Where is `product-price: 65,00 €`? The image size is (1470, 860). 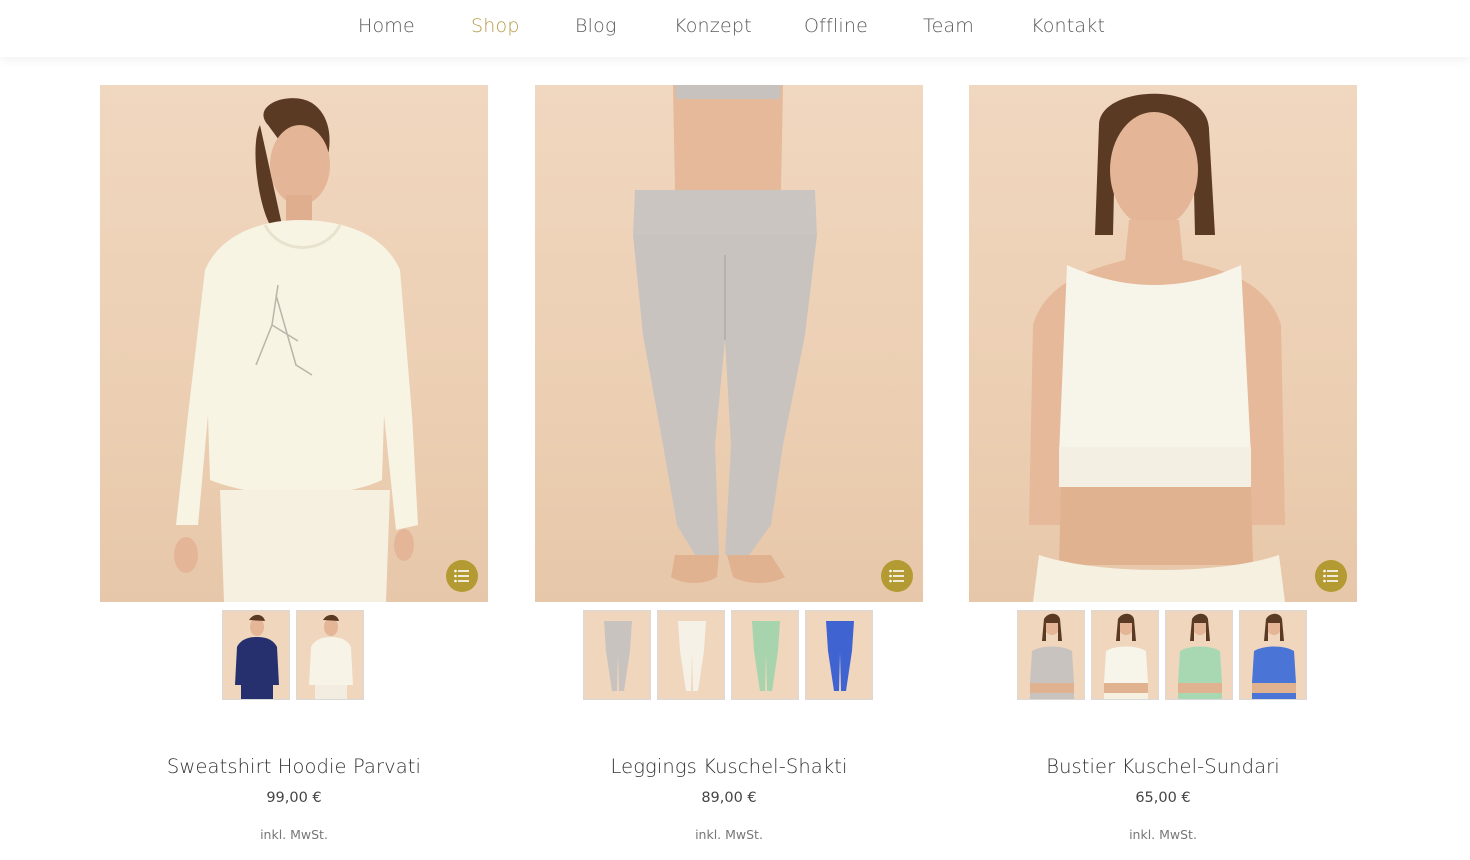
product-price: 65,00 € is located at coordinates (1163, 798).